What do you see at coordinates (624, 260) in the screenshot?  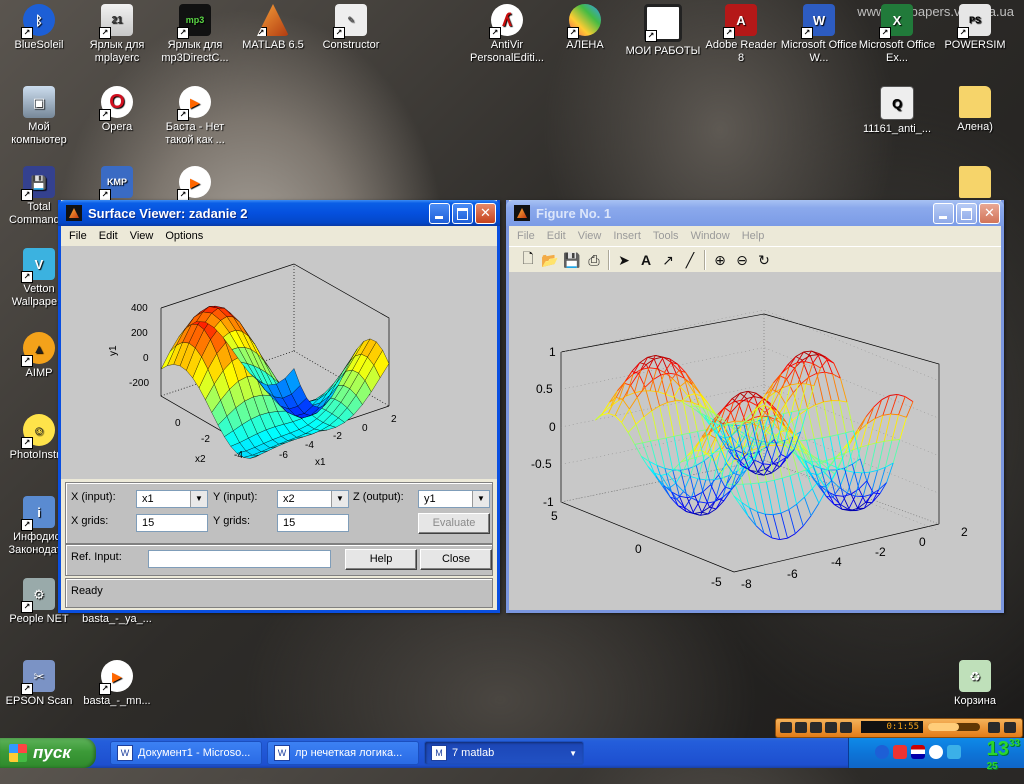 I see `arrow-icon: ➤` at bounding box center [624, 260].